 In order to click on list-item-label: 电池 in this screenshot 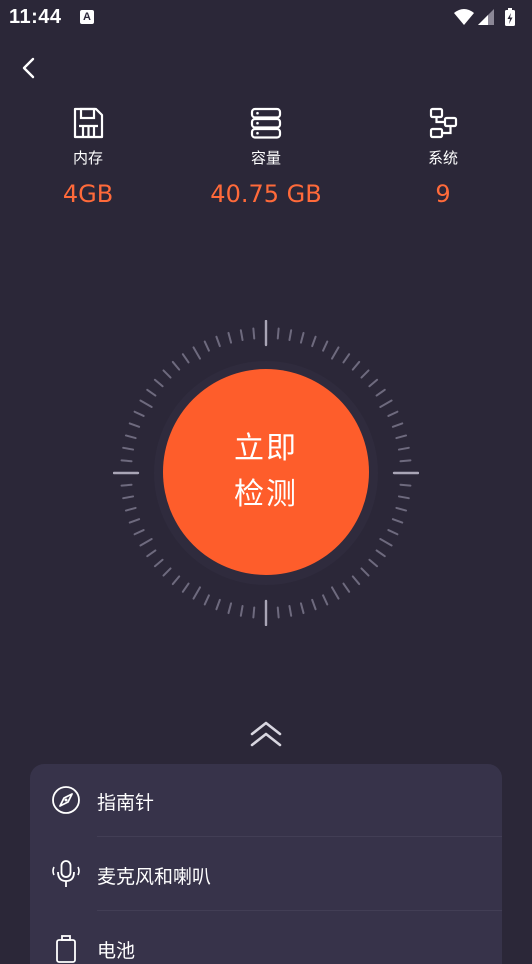, I will do `click(116, 951)`.